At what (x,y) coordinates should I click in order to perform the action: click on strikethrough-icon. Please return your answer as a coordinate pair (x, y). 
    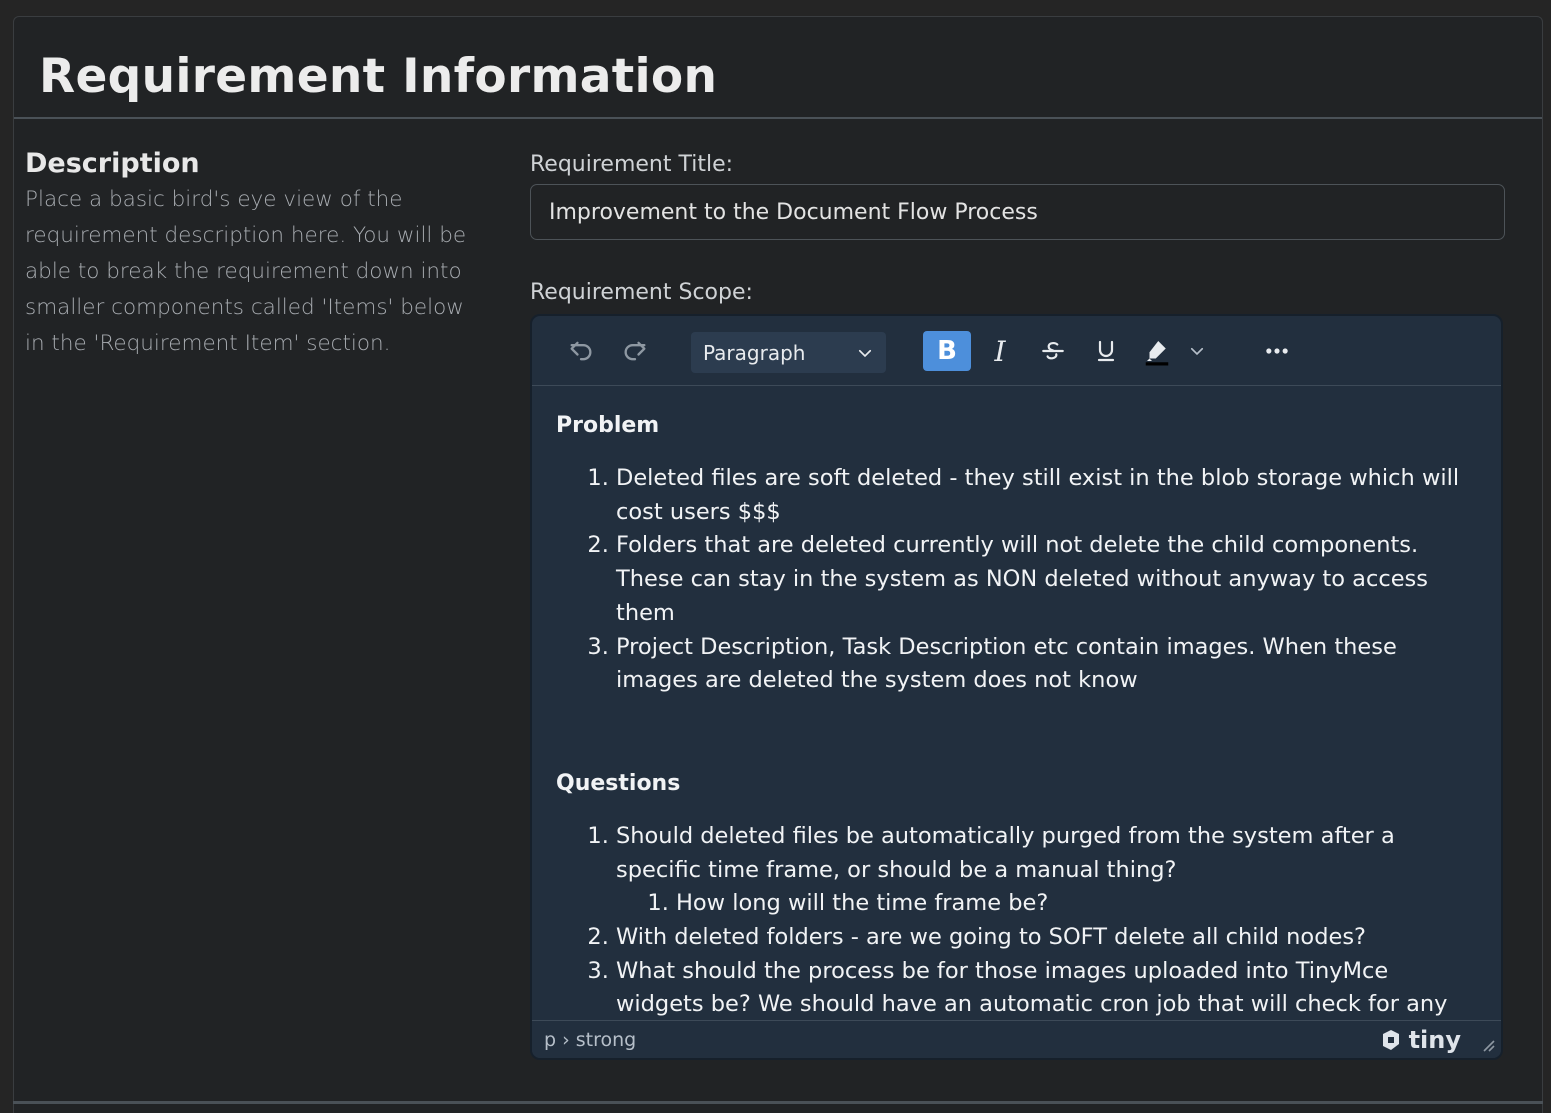
    Looking at the image, I should click on (1053, 351).